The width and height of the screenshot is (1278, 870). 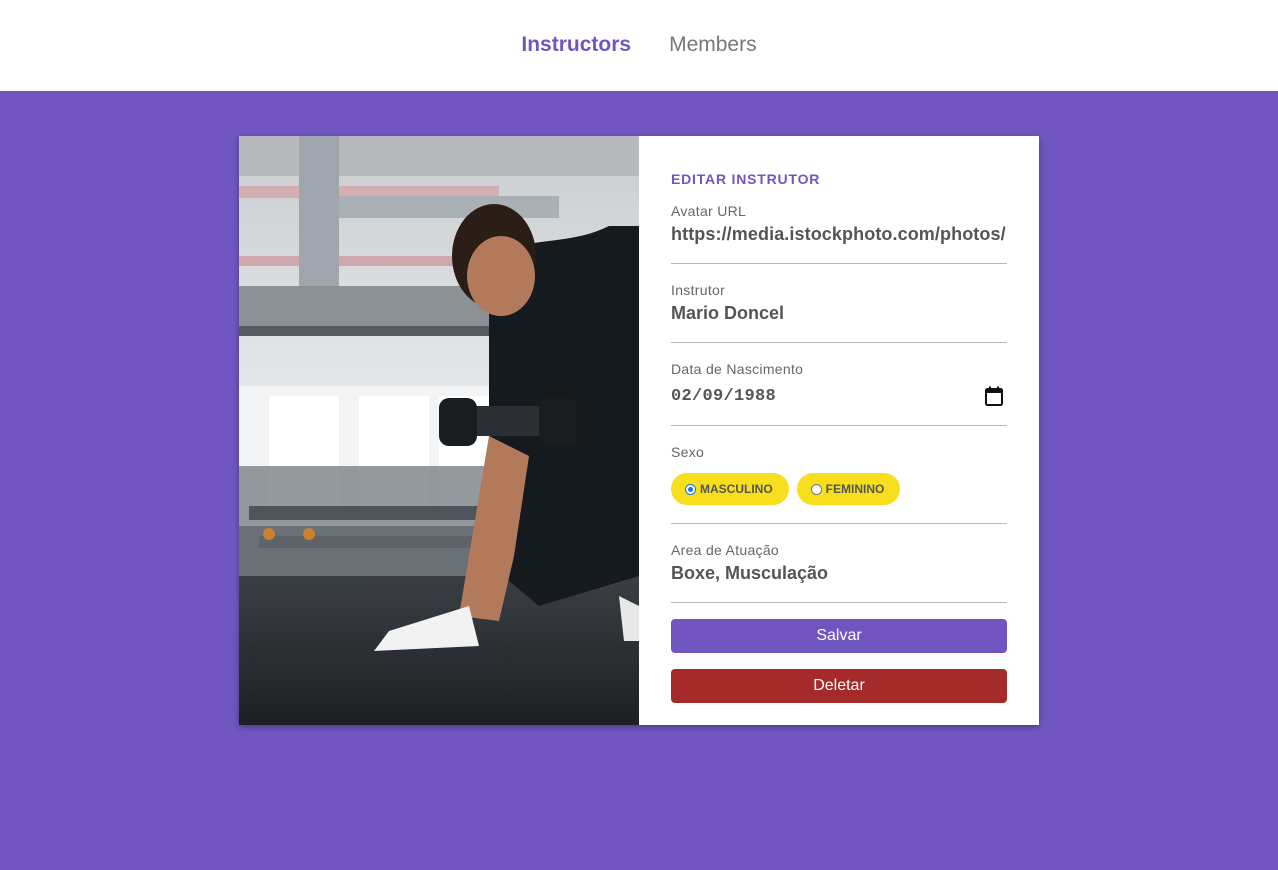 I want to click on radio-feminino, so click(x=816, y=489).